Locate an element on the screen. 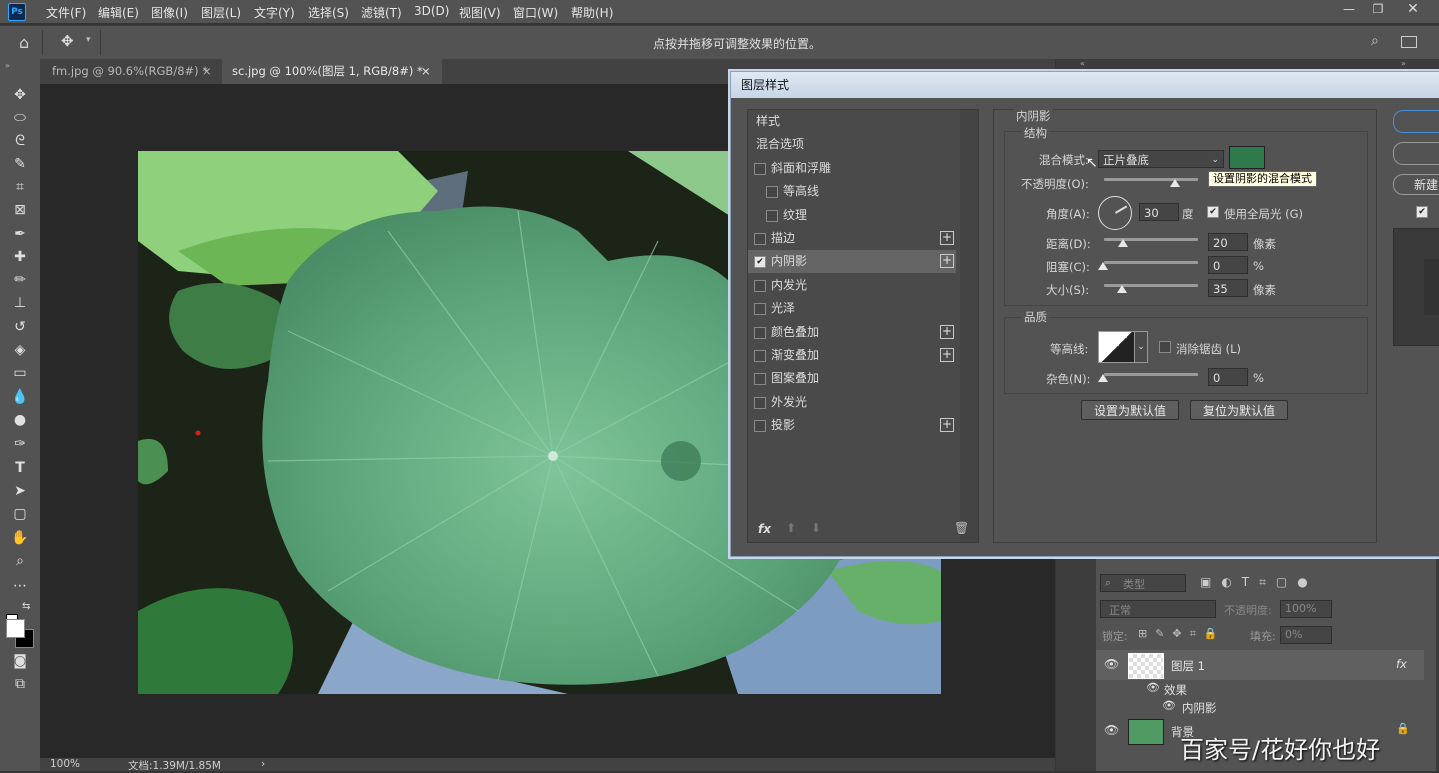 The image size is (1439, 773). frame-tool-icon: ⊠ is located at coordinates (20, 210).